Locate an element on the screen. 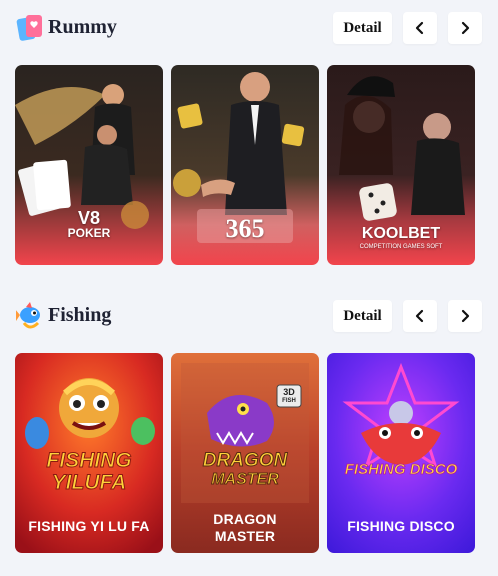 Image resolution: width=498 pixels, height=576 pixels. game-badge-fish: FISH is located at coordinates (289, 401).